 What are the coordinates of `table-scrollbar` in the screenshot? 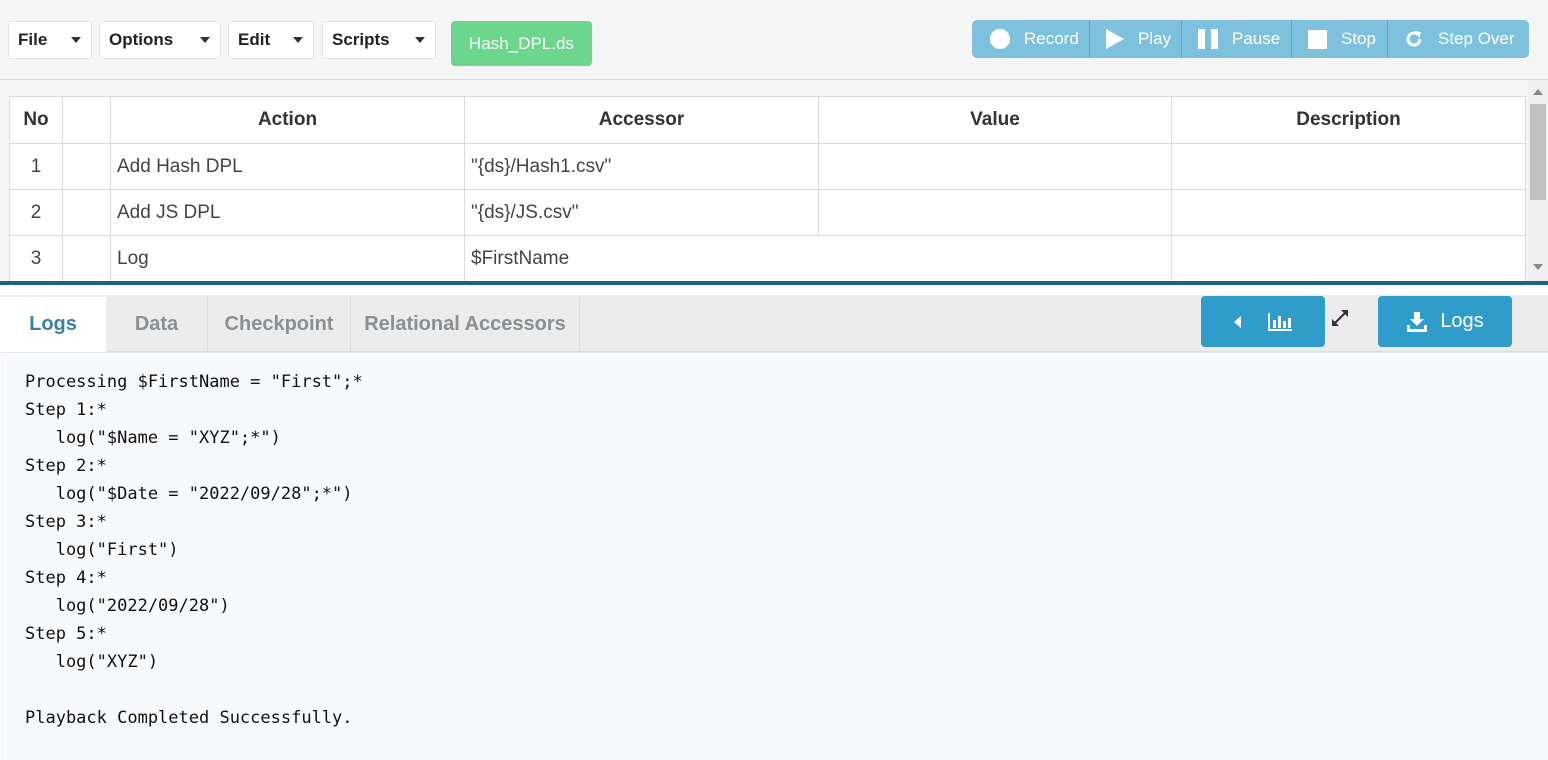 It's located at (1538, 180).